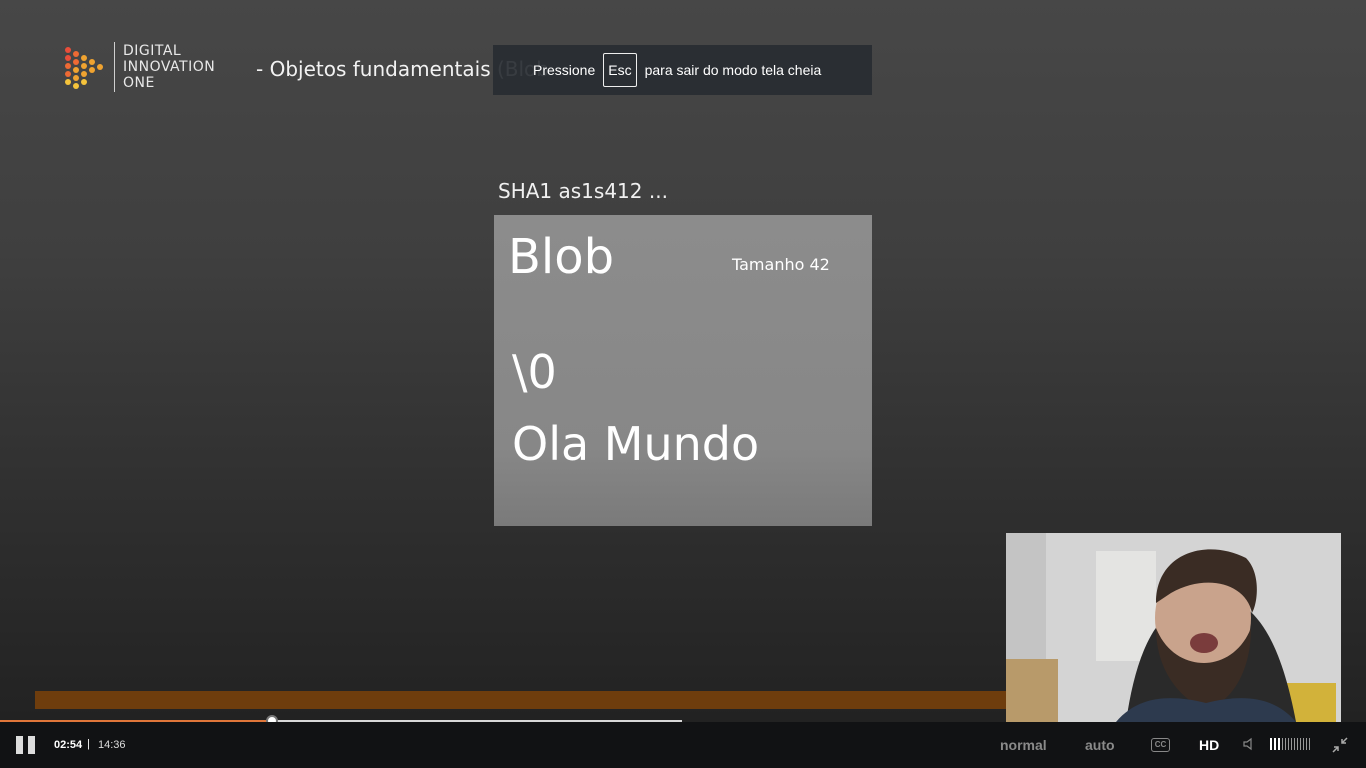 This screenshot has width=1366, height=768. What do you see at coordinates (620, 70) in the screenshot?
I see `esc-key-badge: Esc` at bounding box center [620, 70].